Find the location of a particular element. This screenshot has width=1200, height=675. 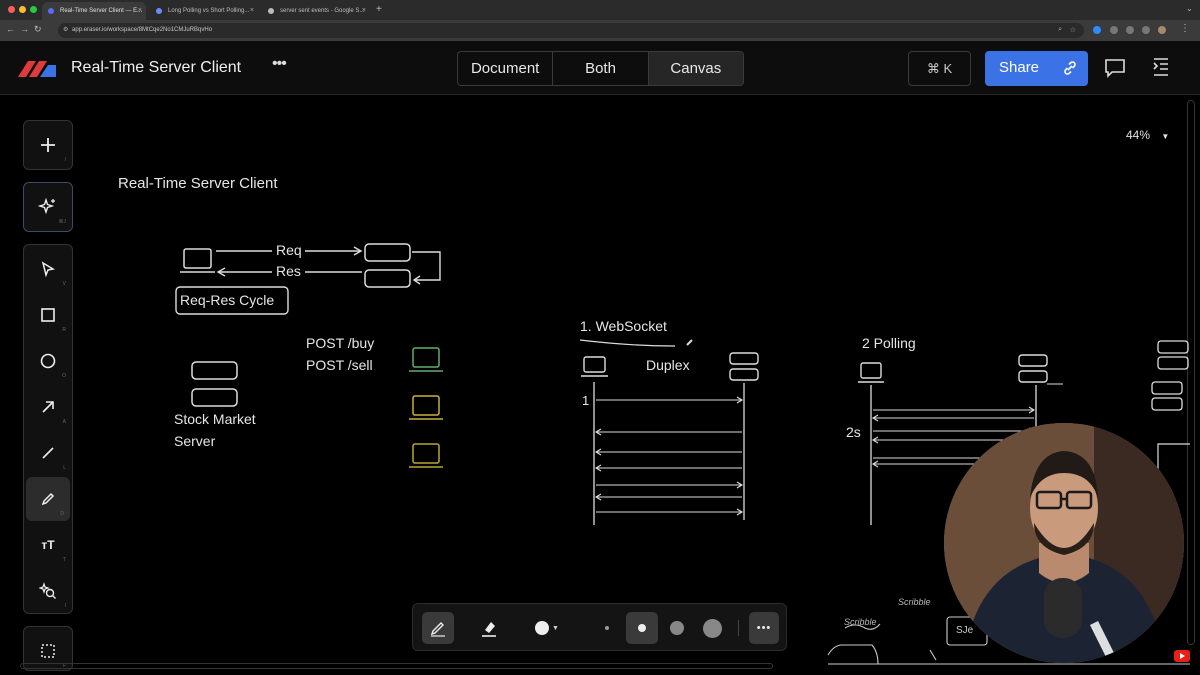

color-picker: ▼ is located at coordinates (547, 628).